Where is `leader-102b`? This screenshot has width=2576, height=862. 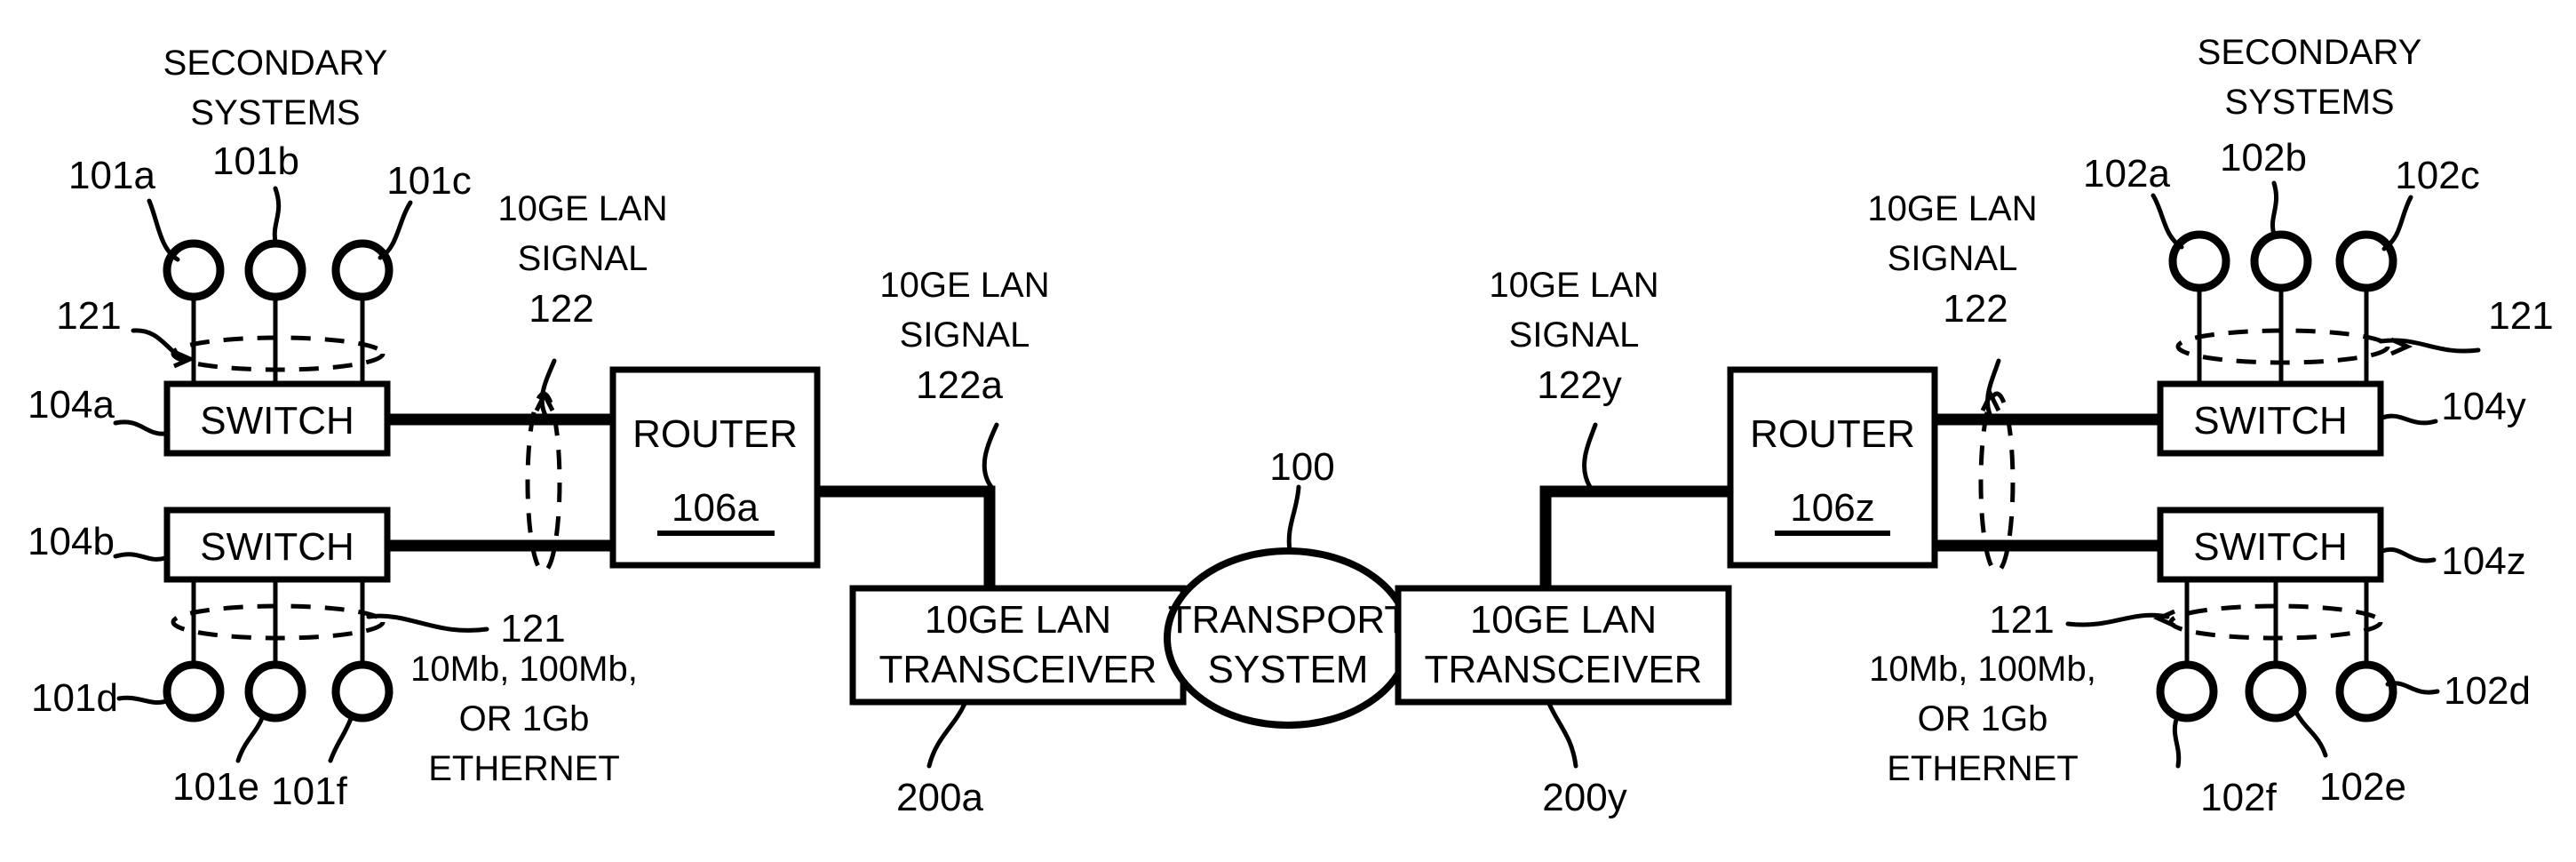
leader-102b is located at coordinates (2274, 208).